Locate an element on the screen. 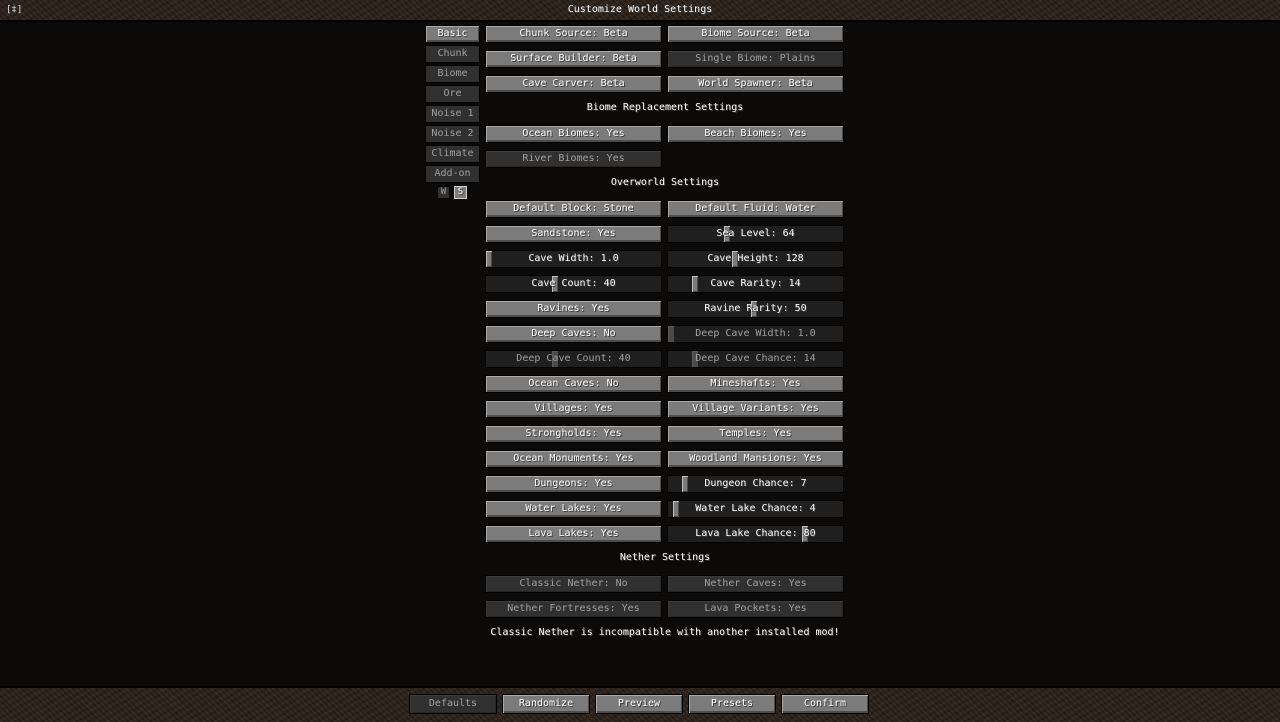 The height and width of the screenshot is (722, 1280). dungeons-button: Dungeons: Yes is located at coordinates (573, 484).